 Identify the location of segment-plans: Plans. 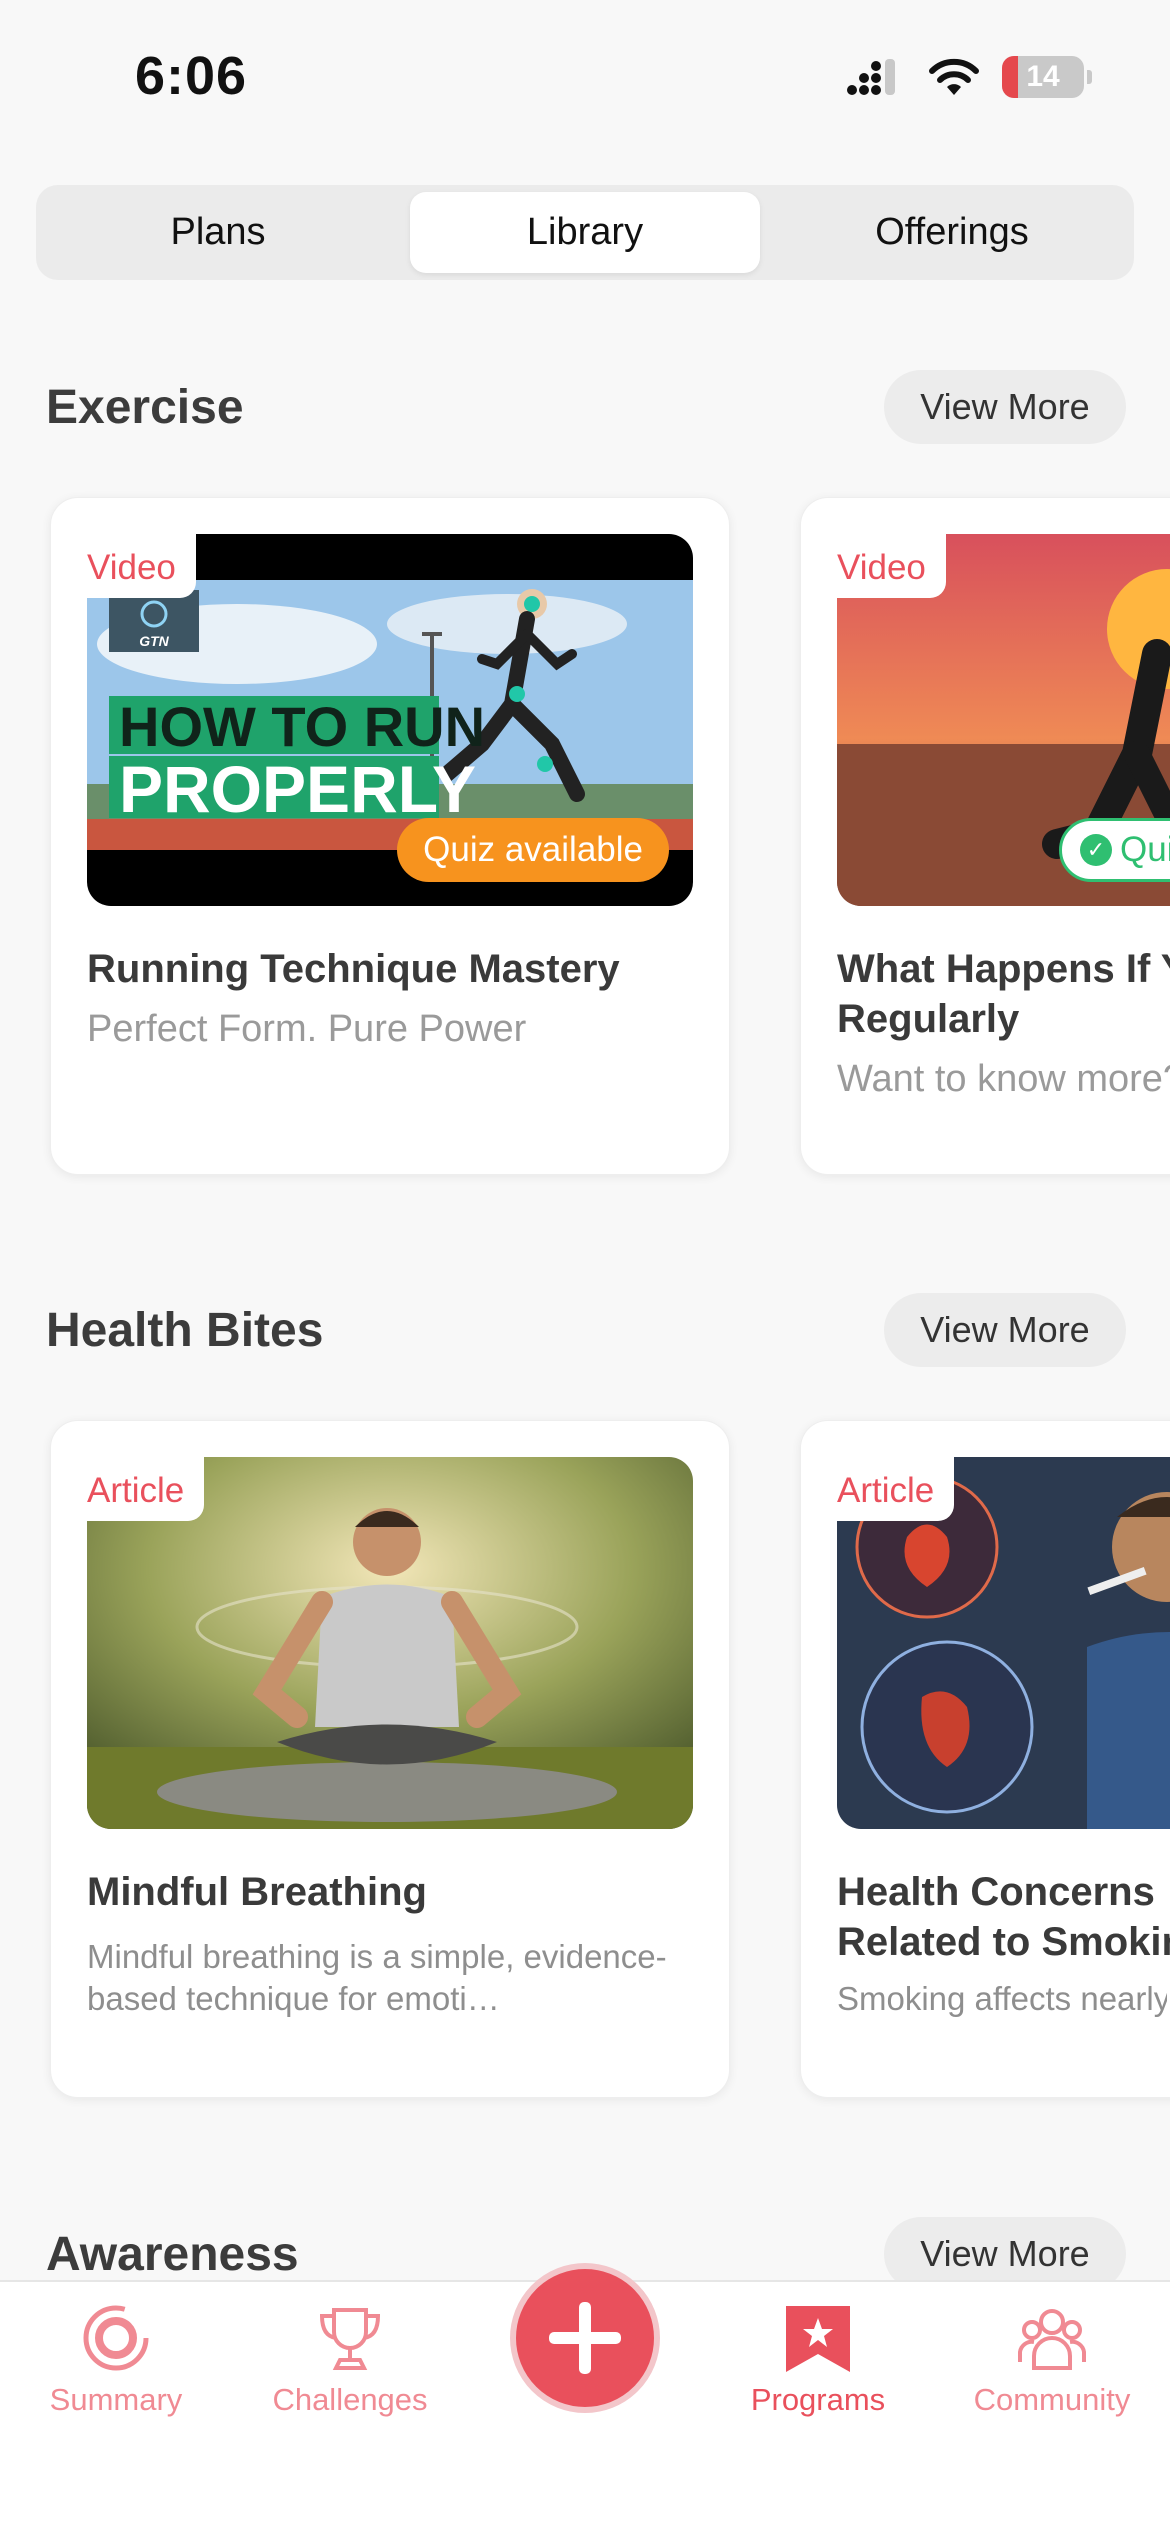
(218, 232).